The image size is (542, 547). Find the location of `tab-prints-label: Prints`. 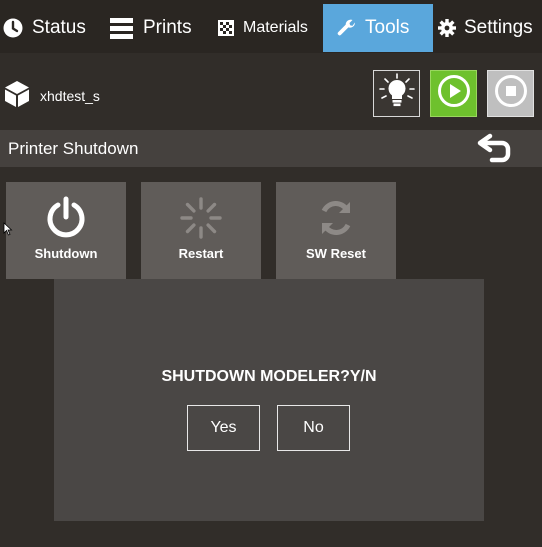

tab-prints-label: Prints is located at coordinates (167, 27).